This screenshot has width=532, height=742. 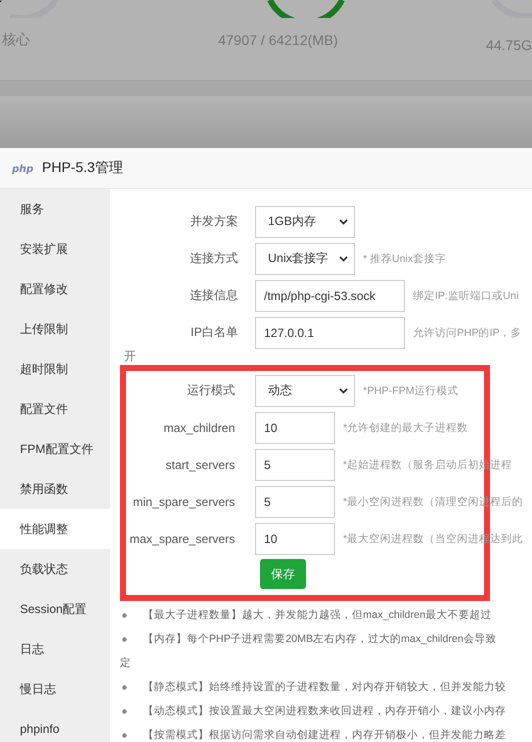 I want to click on field-label: 连接信息, so click(x=213, y=295).